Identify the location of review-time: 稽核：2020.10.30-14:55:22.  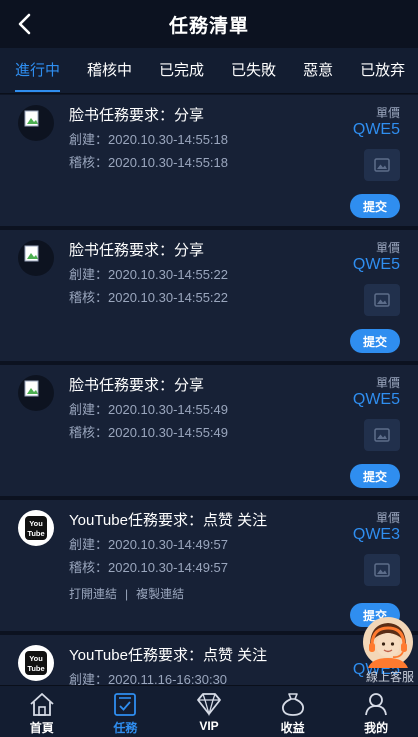
(148, 297).